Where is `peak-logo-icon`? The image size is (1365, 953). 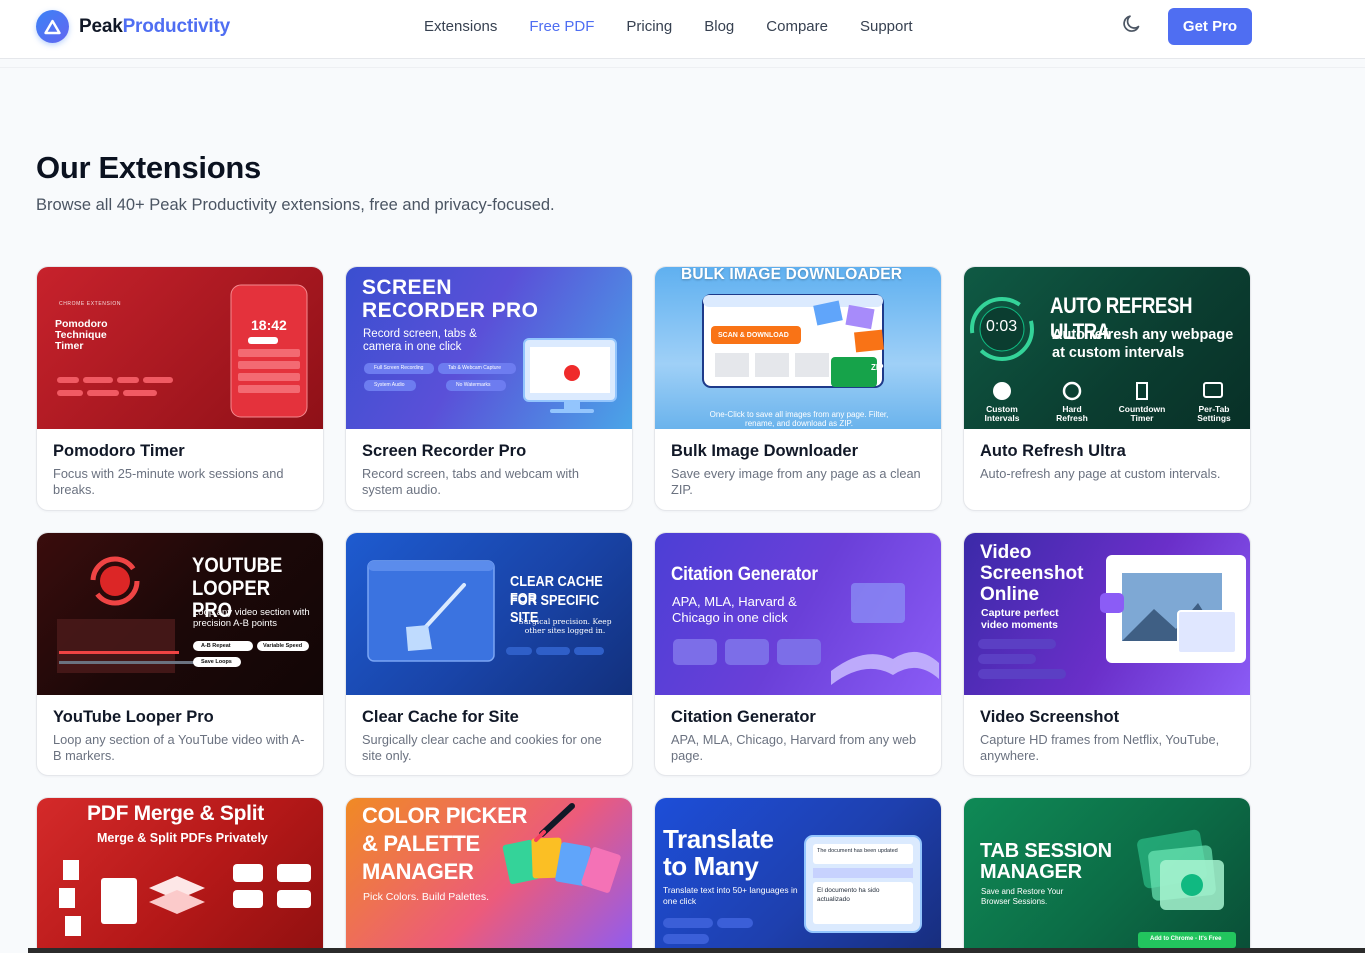 peak-logo-icon is located at coordinates (52, 26).